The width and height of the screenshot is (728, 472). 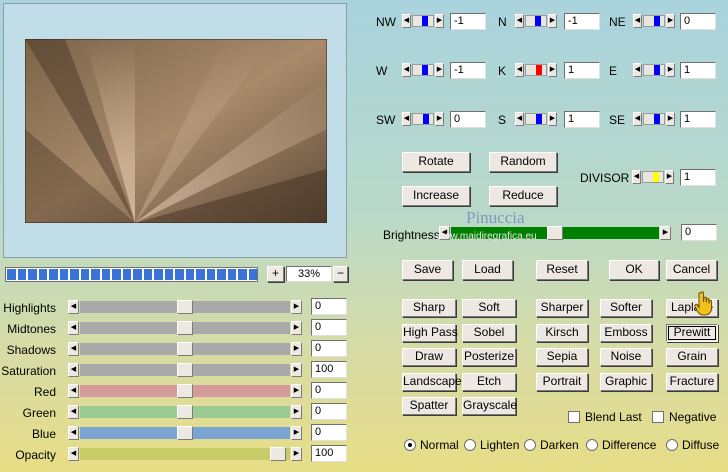 I want to click on divisor-field: 1, so click(x=698, y=177).